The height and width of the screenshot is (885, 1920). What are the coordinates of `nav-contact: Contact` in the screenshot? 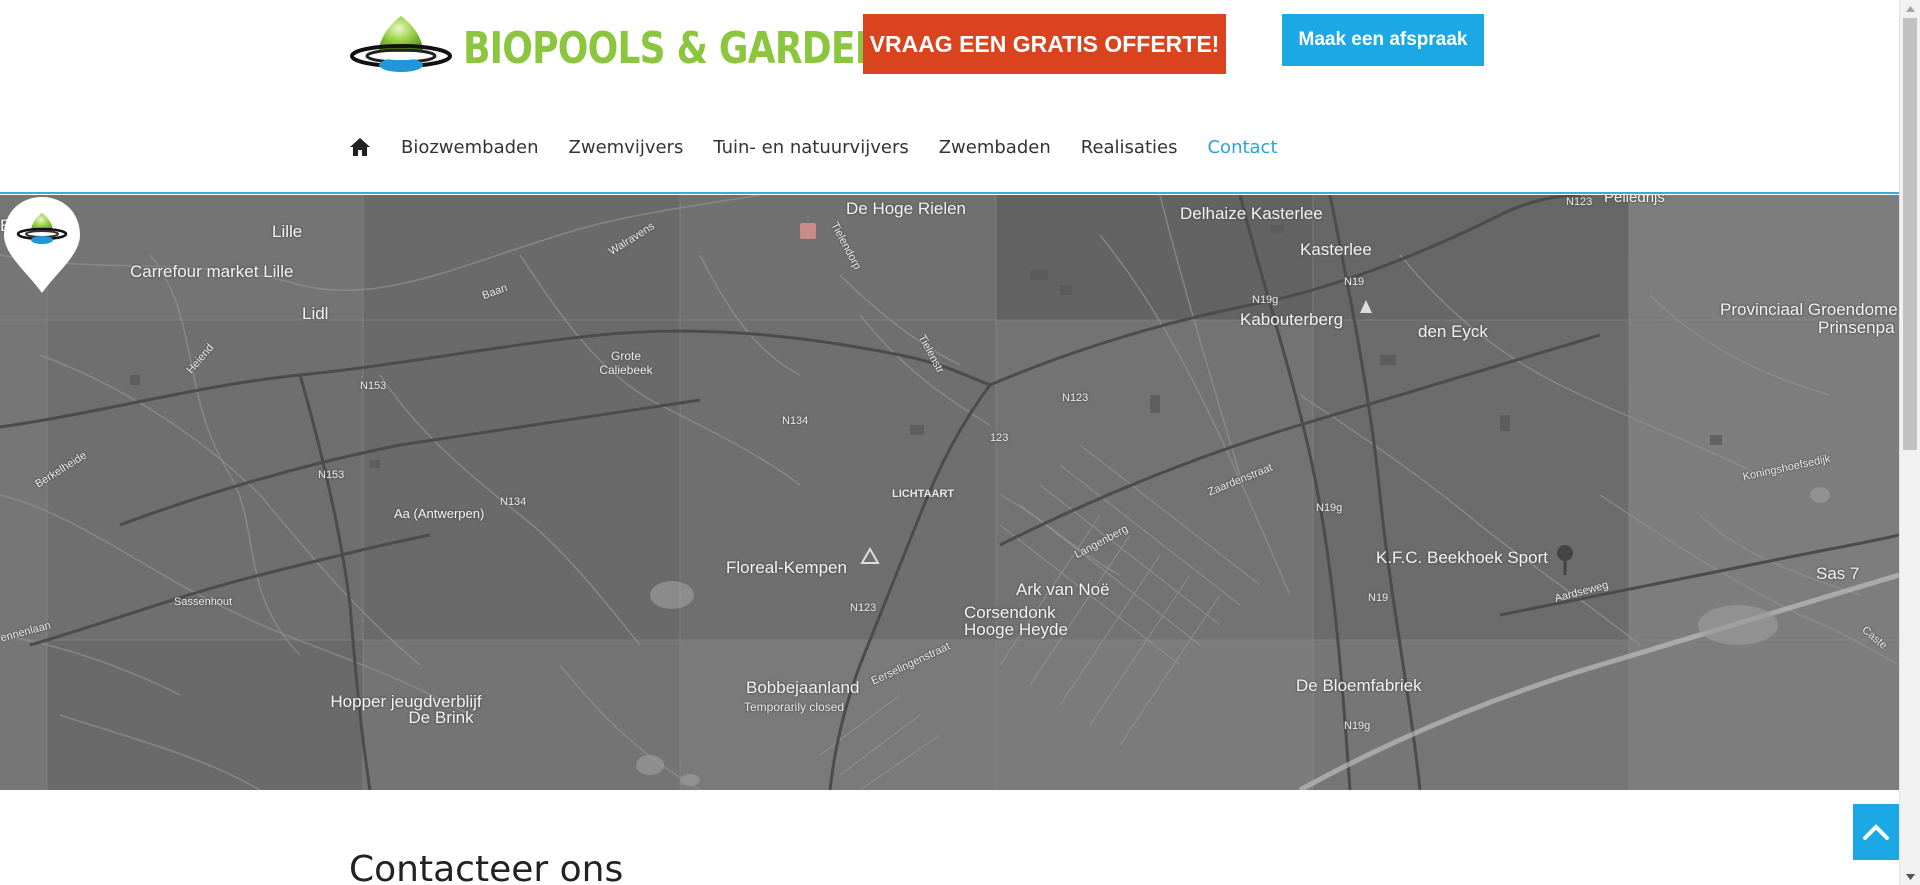 It's located at (1242, 147).